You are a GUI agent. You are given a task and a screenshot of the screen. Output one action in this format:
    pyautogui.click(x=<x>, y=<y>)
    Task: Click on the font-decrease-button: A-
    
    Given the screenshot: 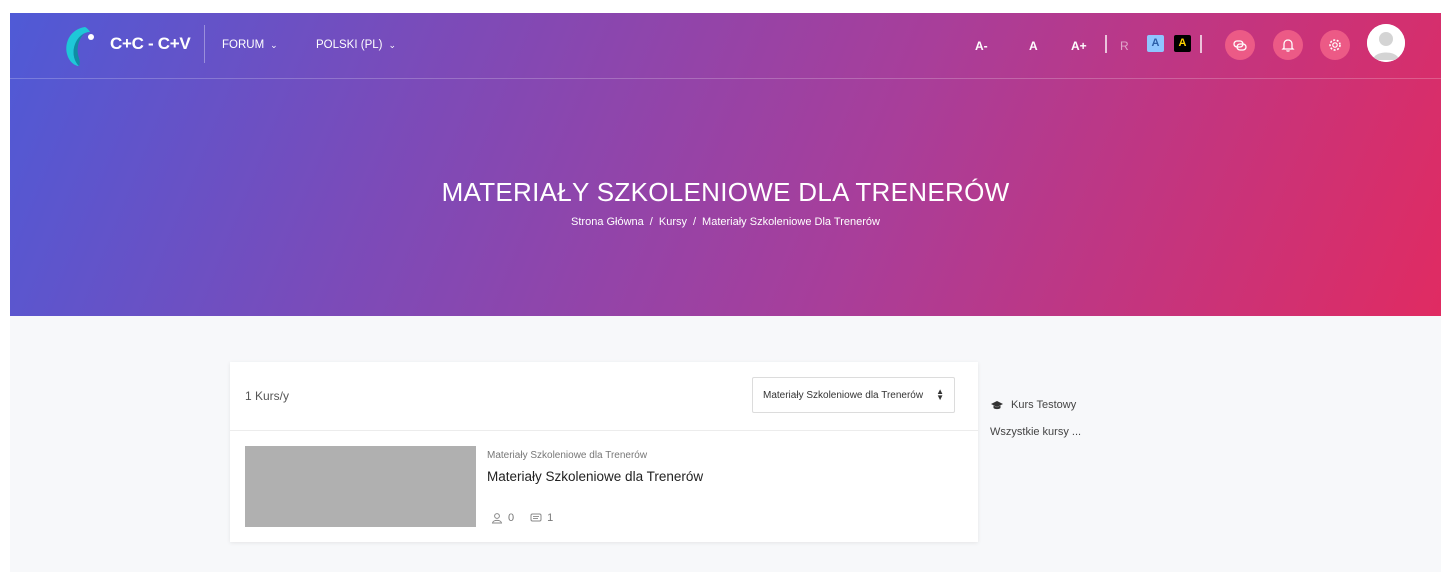 What is the action you would take?
    pyautogui.click(x=981, y=46)
    